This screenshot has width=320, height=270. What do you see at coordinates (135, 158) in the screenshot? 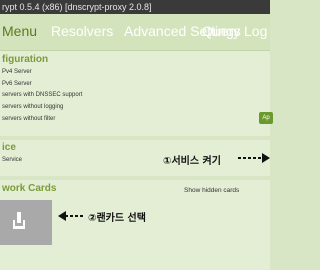
I see `service-section: ice Service` at bounding box center [135, 158].